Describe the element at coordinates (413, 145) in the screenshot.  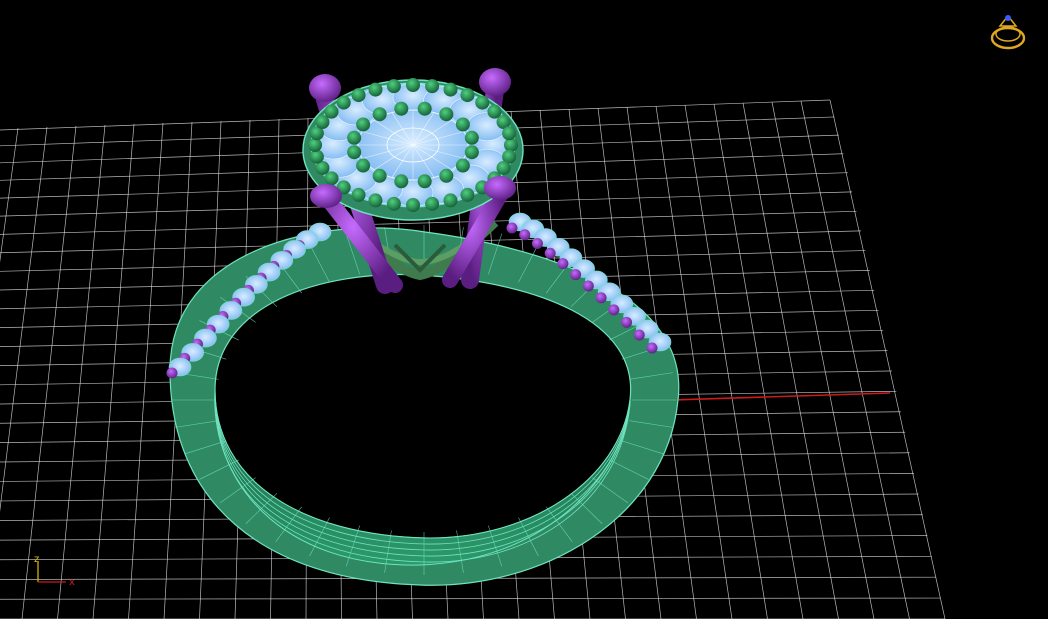
I see `center-stone-facets` at that location.